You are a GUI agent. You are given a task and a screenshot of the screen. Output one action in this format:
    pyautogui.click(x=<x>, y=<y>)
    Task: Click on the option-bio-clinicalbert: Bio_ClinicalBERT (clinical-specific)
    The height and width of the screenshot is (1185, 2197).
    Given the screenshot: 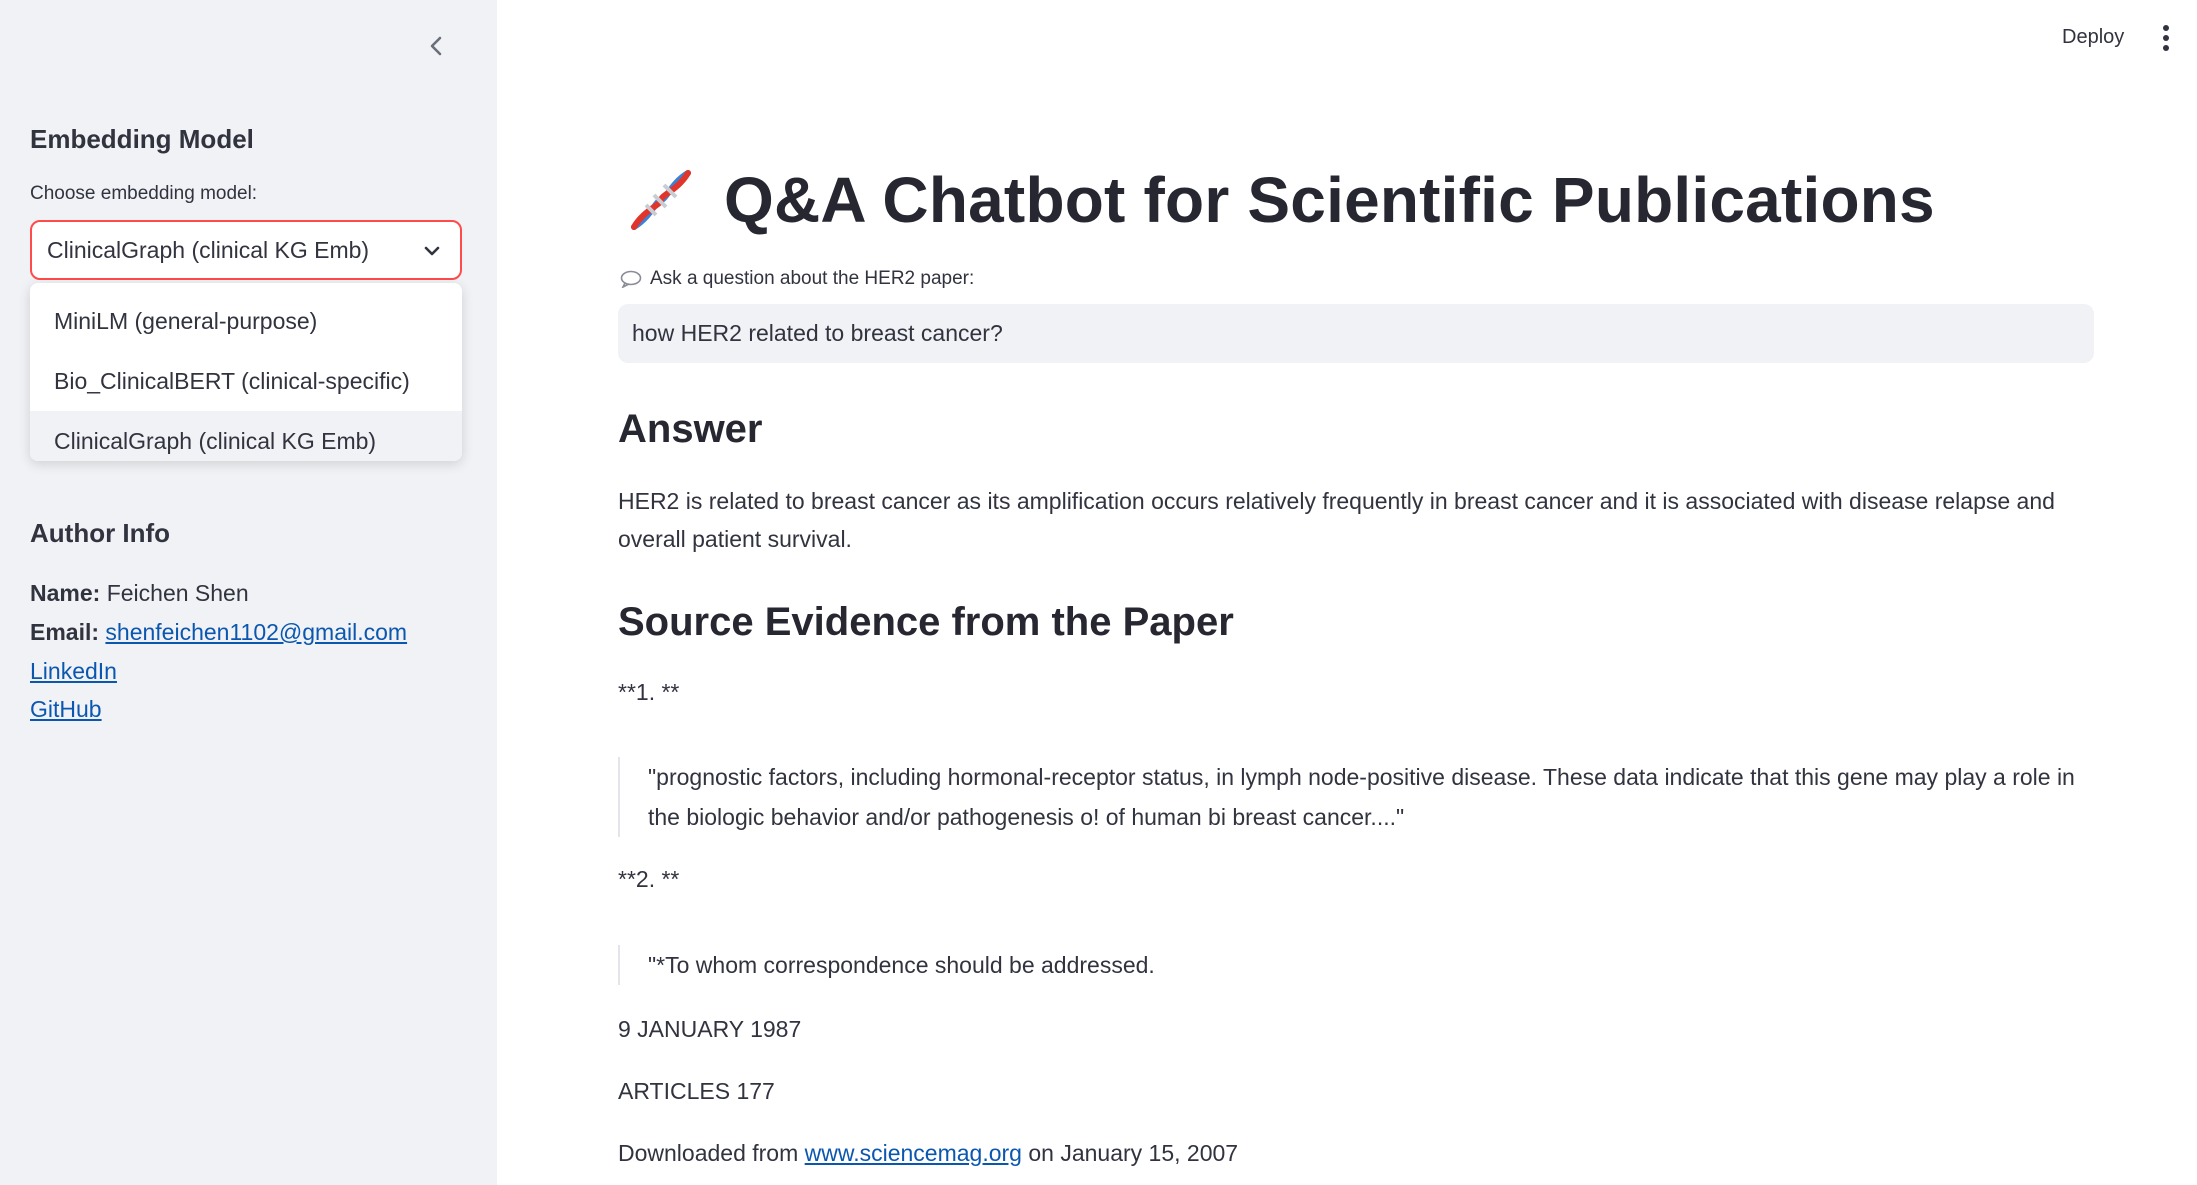 What is the action you would take?
    pyautogui.click(x=246, y=381)
    